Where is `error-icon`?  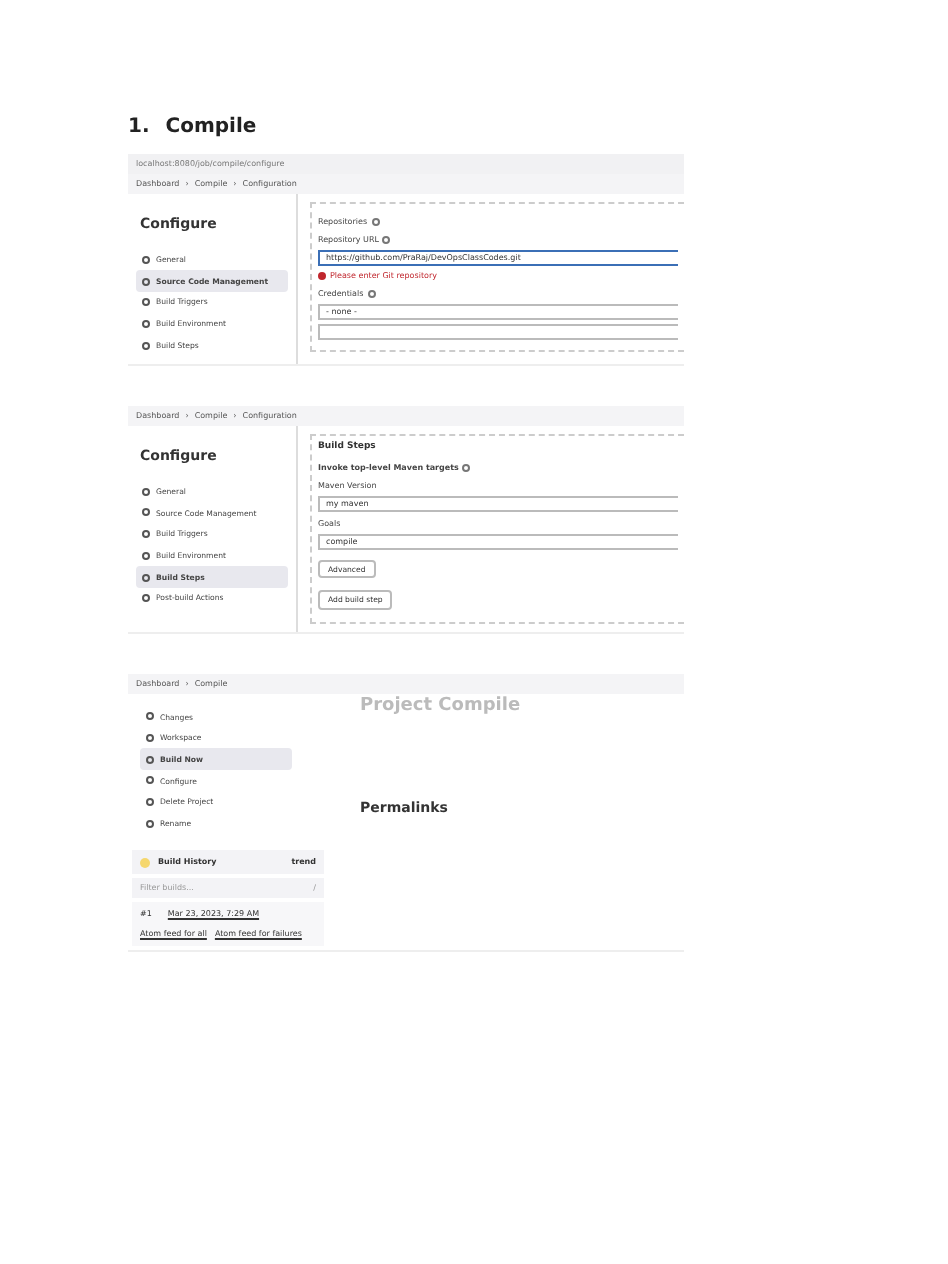
error-icon is located at coordinates (322, 276).